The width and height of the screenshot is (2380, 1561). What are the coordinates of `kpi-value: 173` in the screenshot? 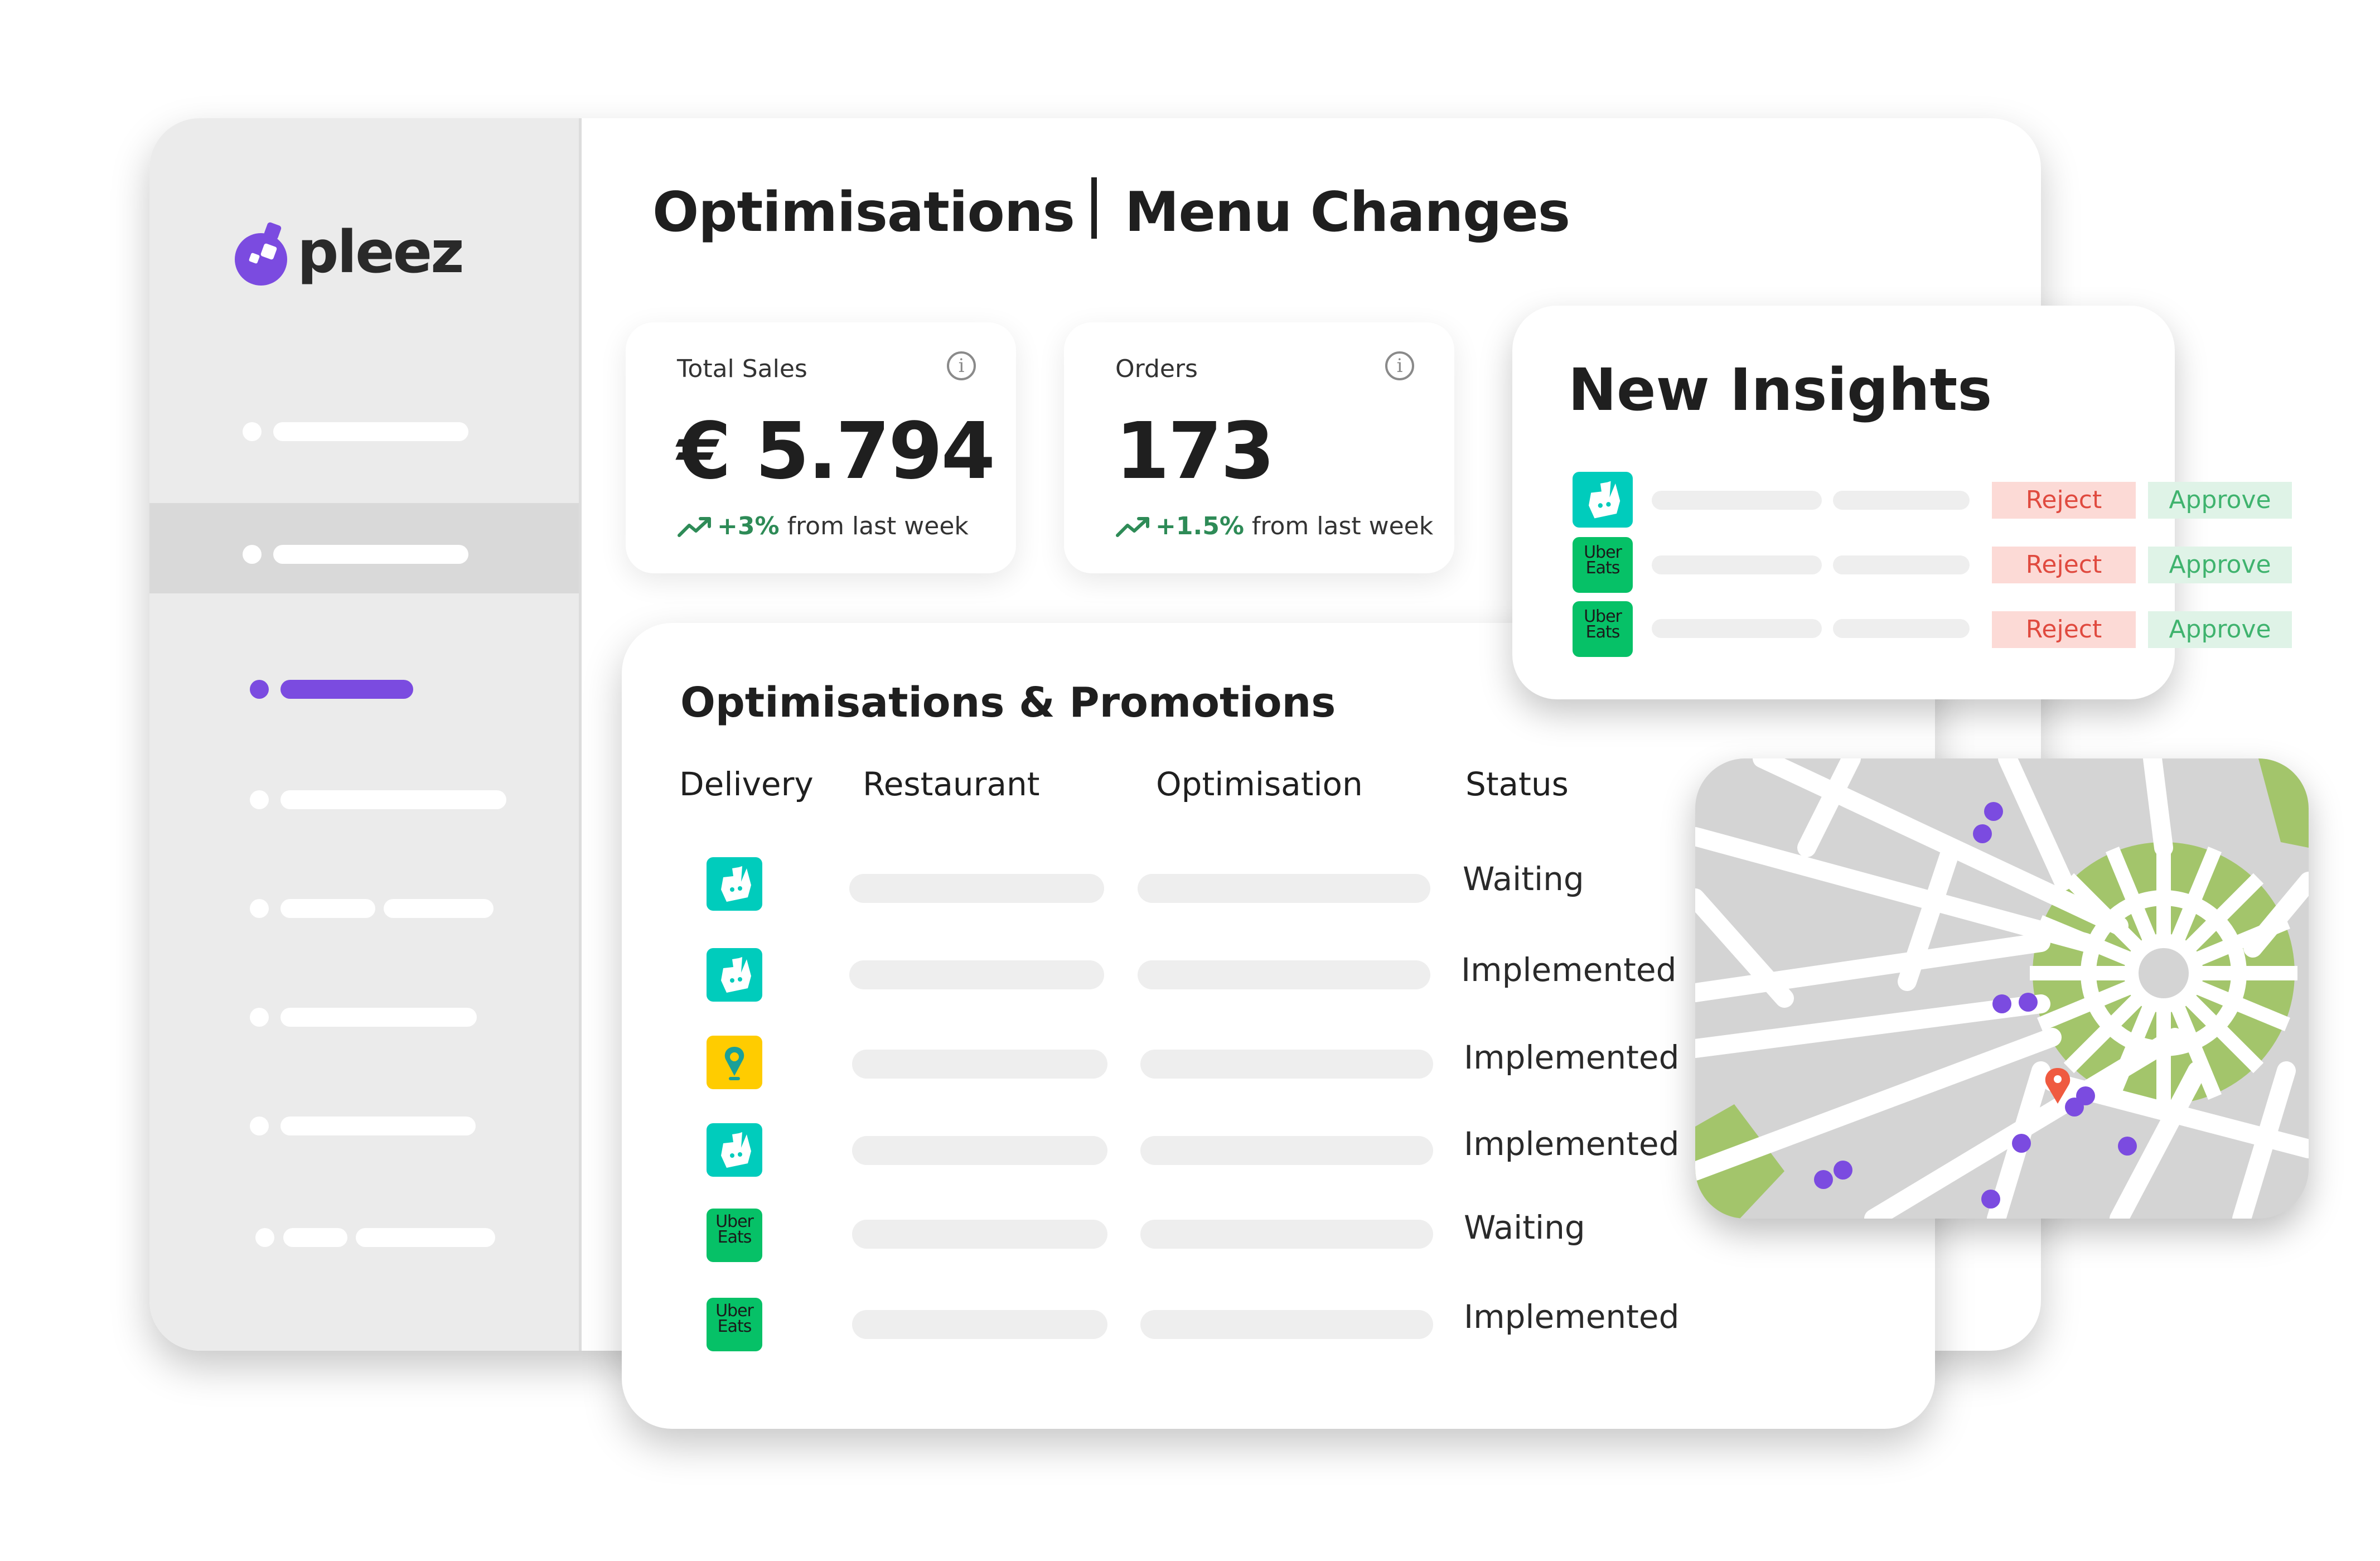 It's located at (1195, 452).